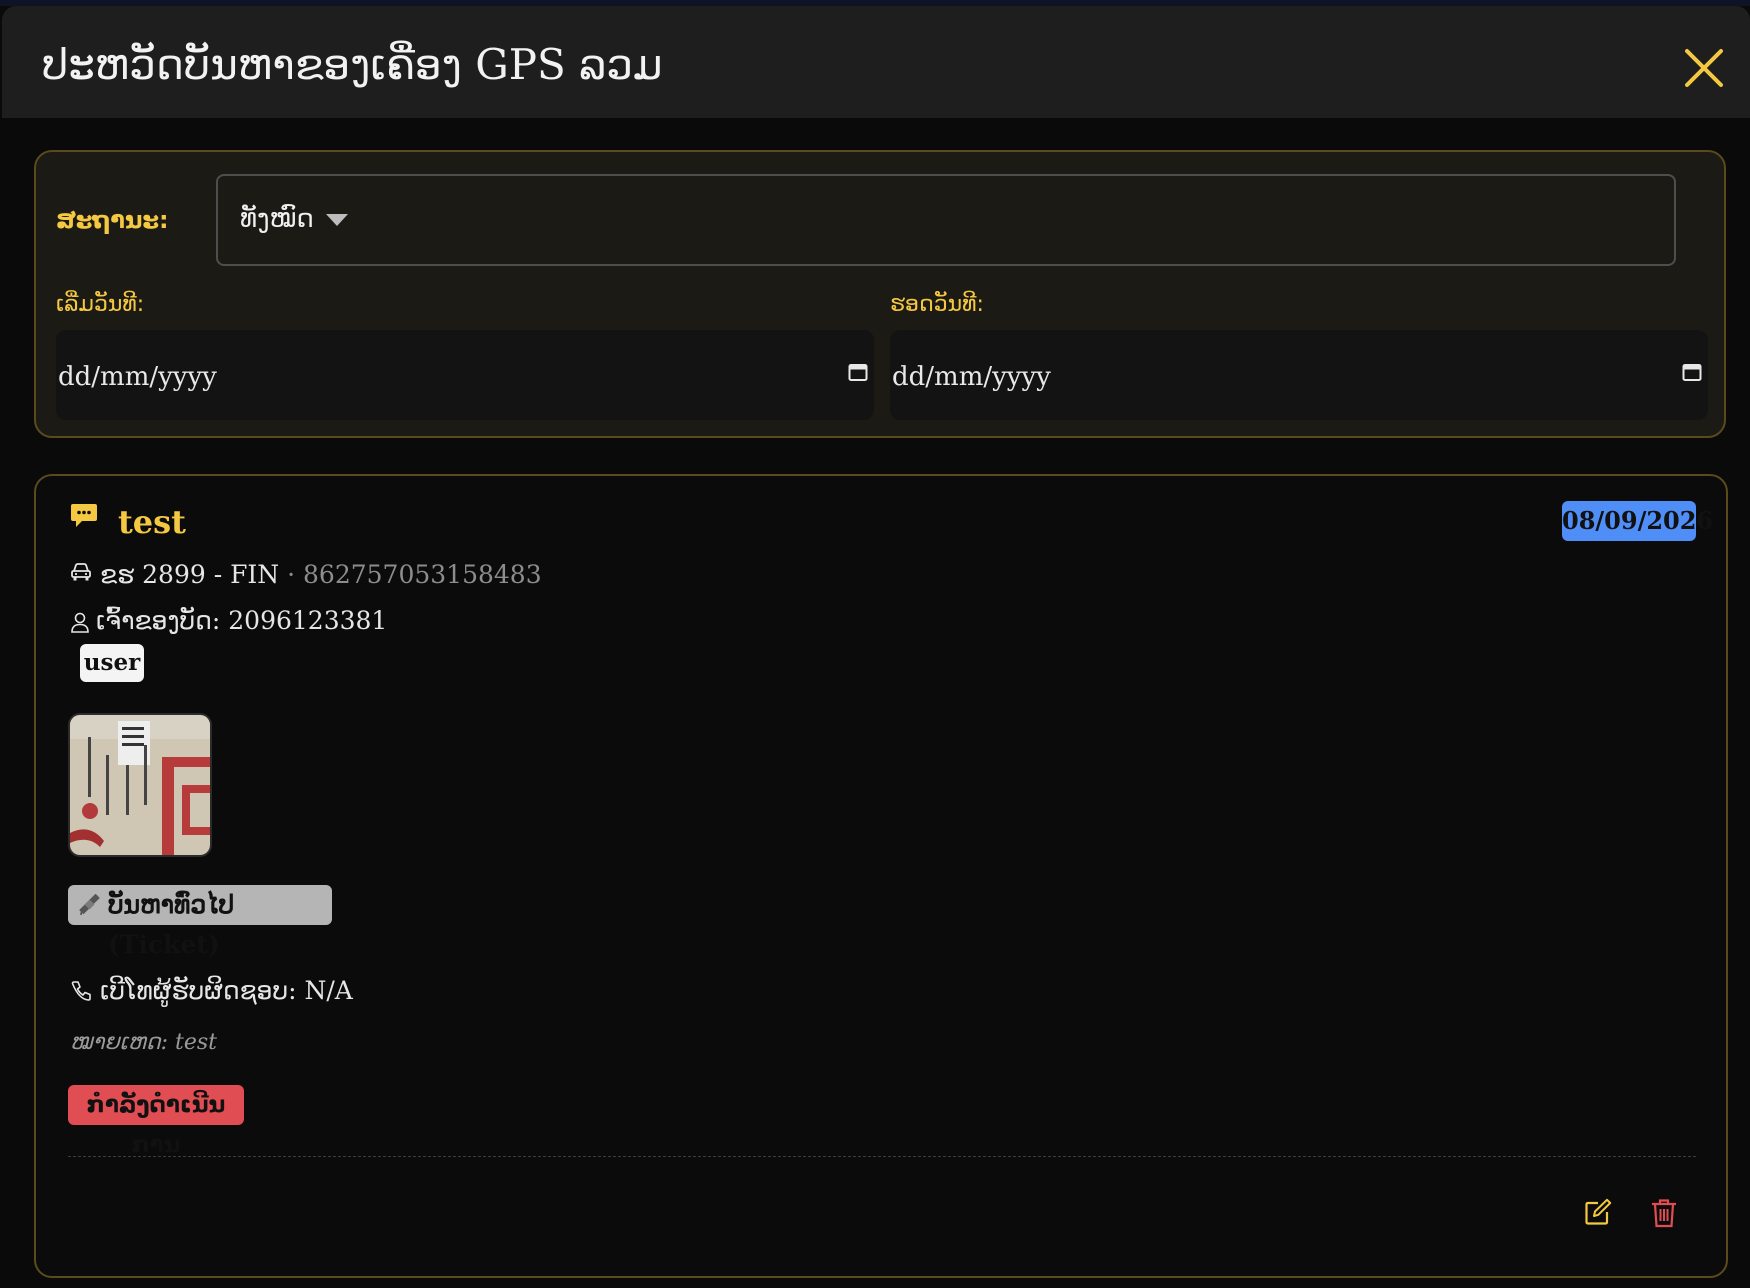  What do you see at coordinates (112, 220) in the screenshot?
I see `status-filter-label: ສະຖານະ:` at bounding box center [112, 220].